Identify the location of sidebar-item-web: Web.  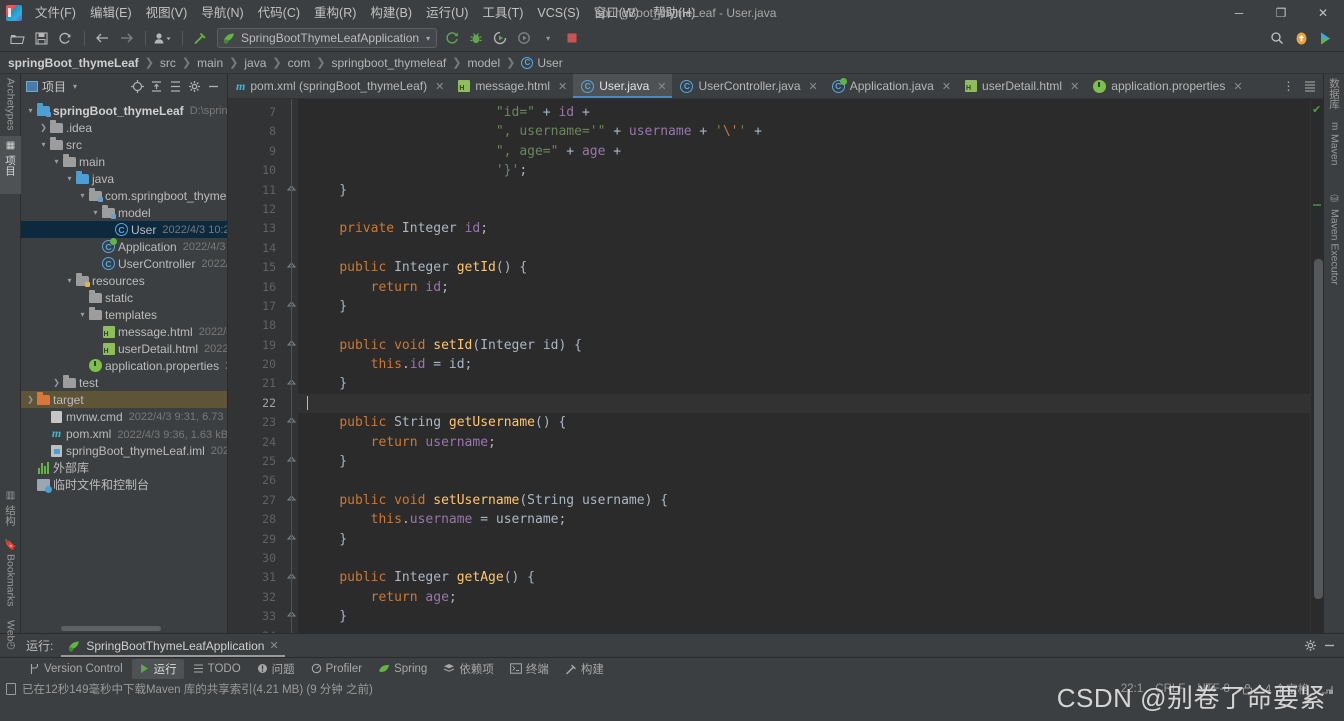
(10, 636).